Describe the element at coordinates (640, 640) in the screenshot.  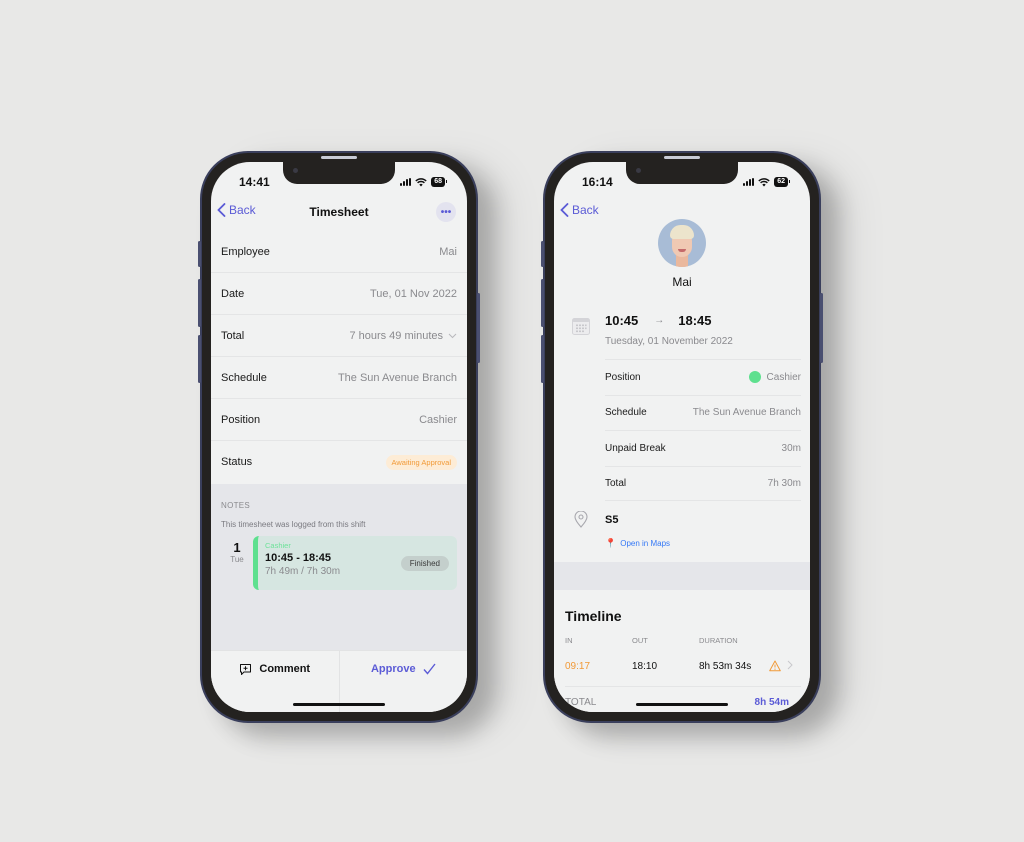
I see `header-out: OUT` at that location.